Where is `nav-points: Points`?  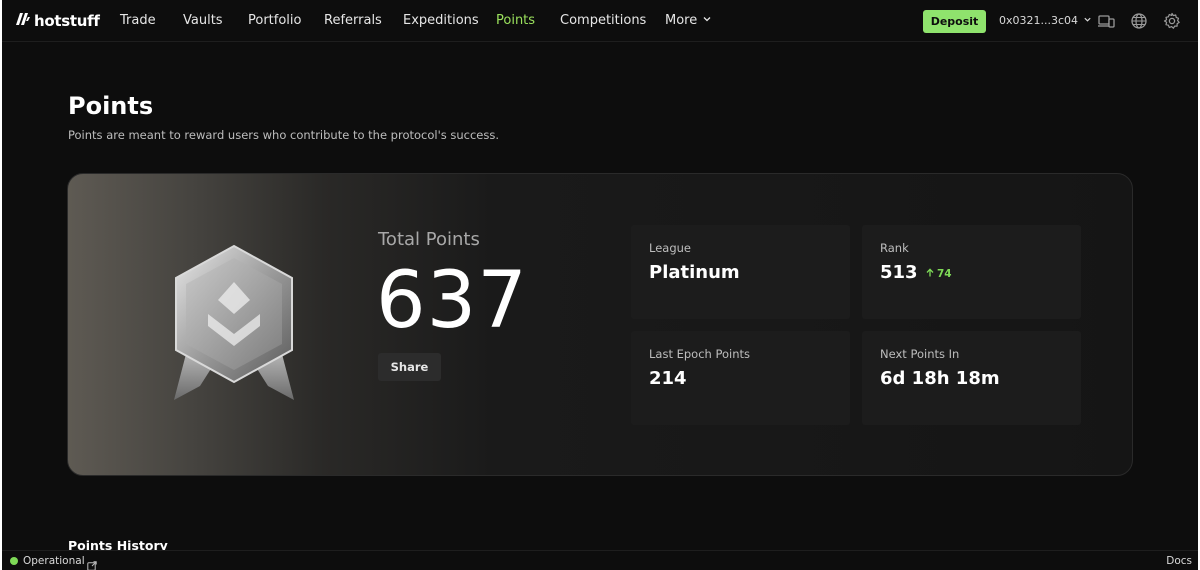 nav-points: Points is located at coordinates (515, 20).